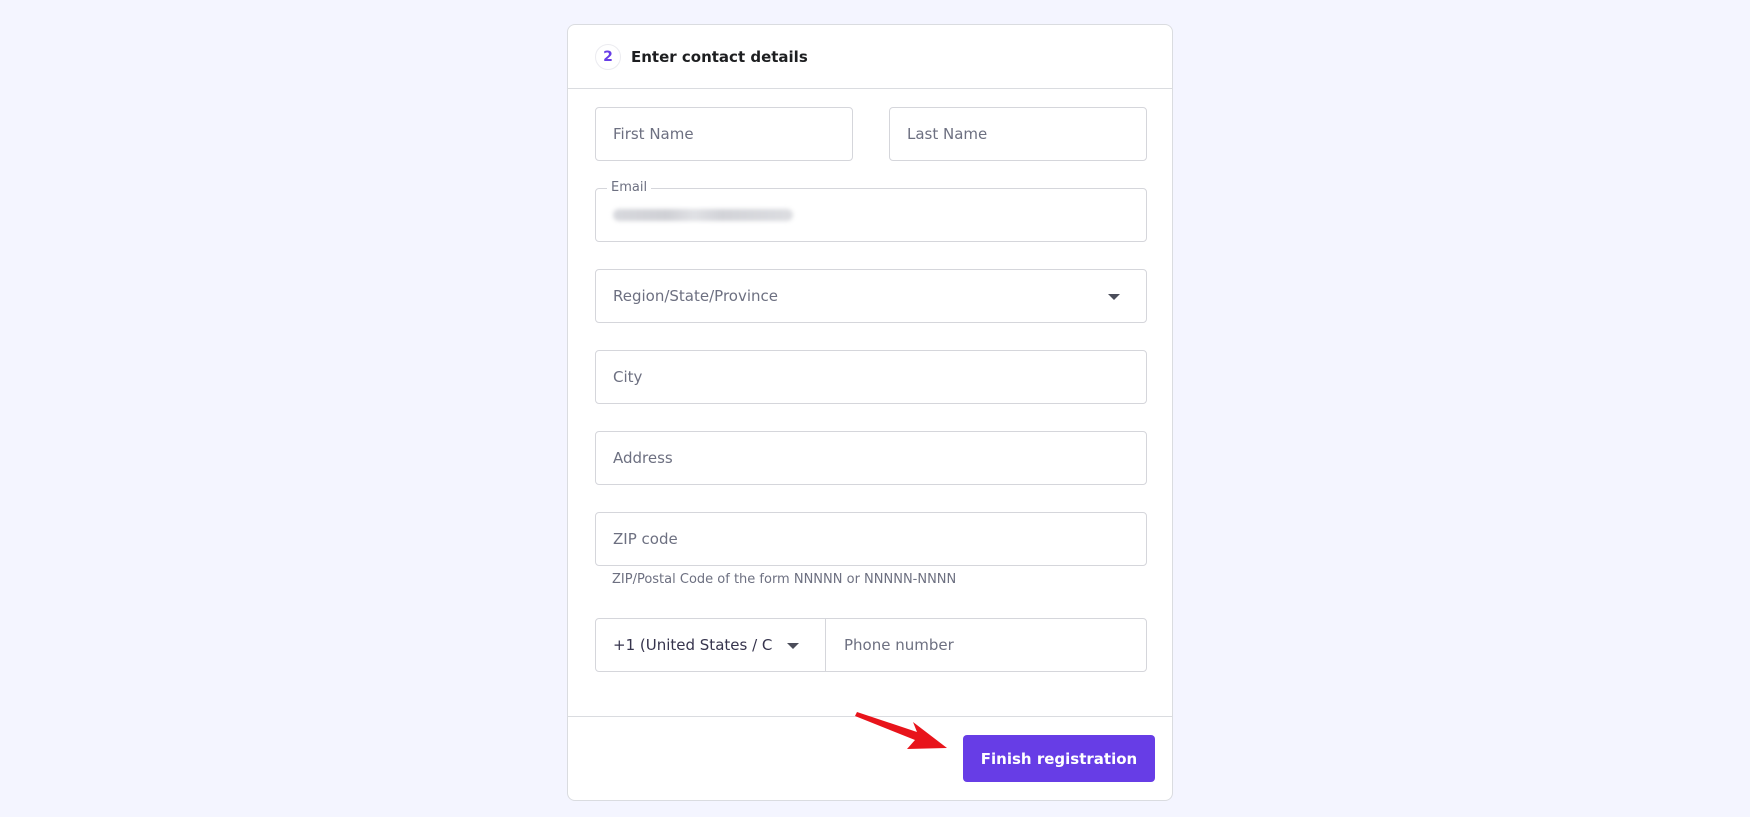 This screenshot has height=817, width=1750. I want to click on city-input: City, so click(871, 377).